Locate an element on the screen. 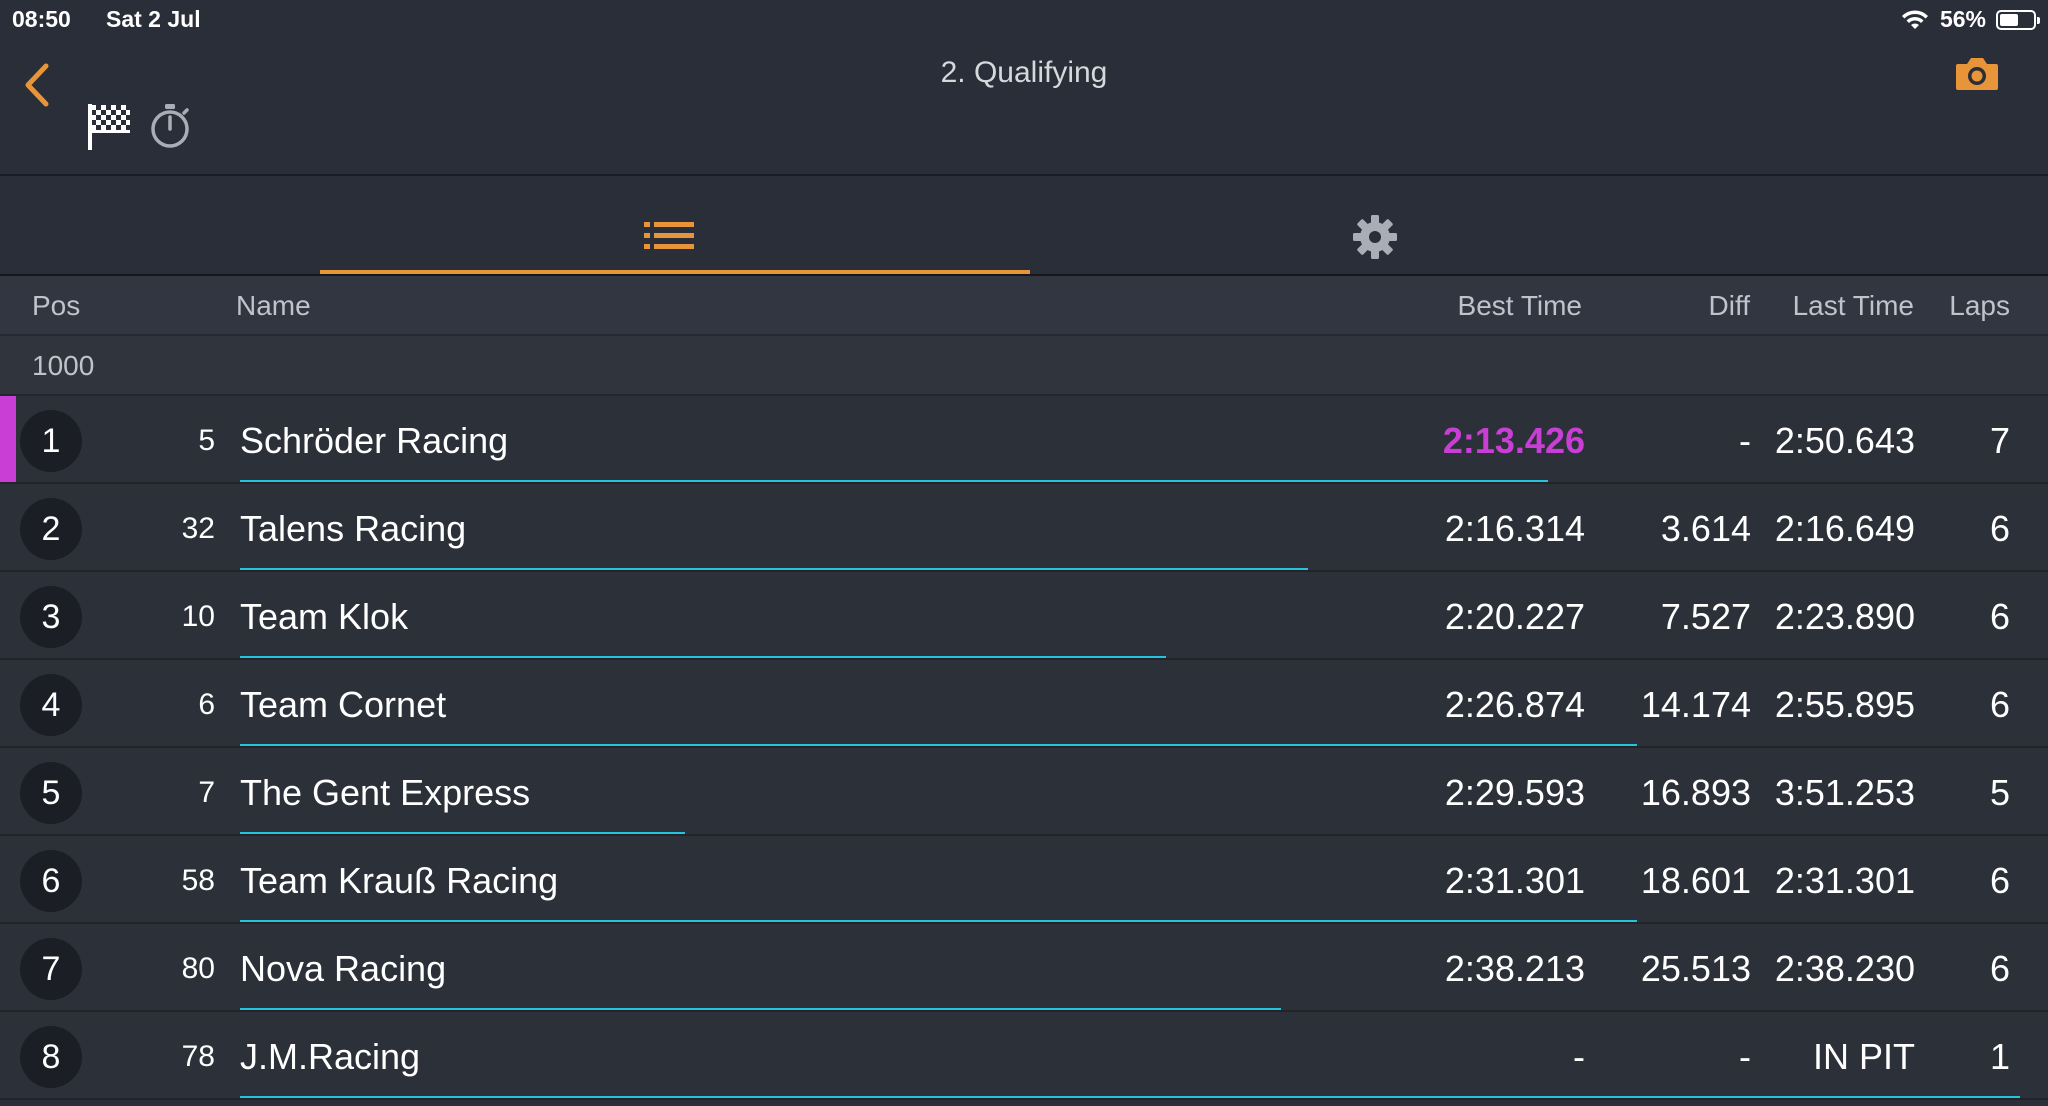 The width and height of the screenshot is (2048, 1106). last-time: IN PIT is located at coordinates (1863, 1056).